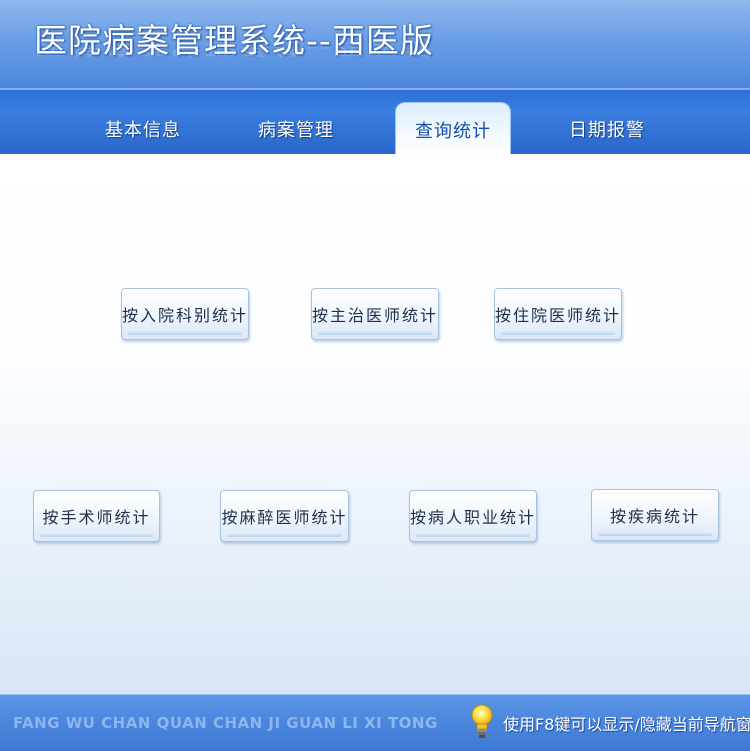  I want to click on lightbulb-icon, so click(482, 721).